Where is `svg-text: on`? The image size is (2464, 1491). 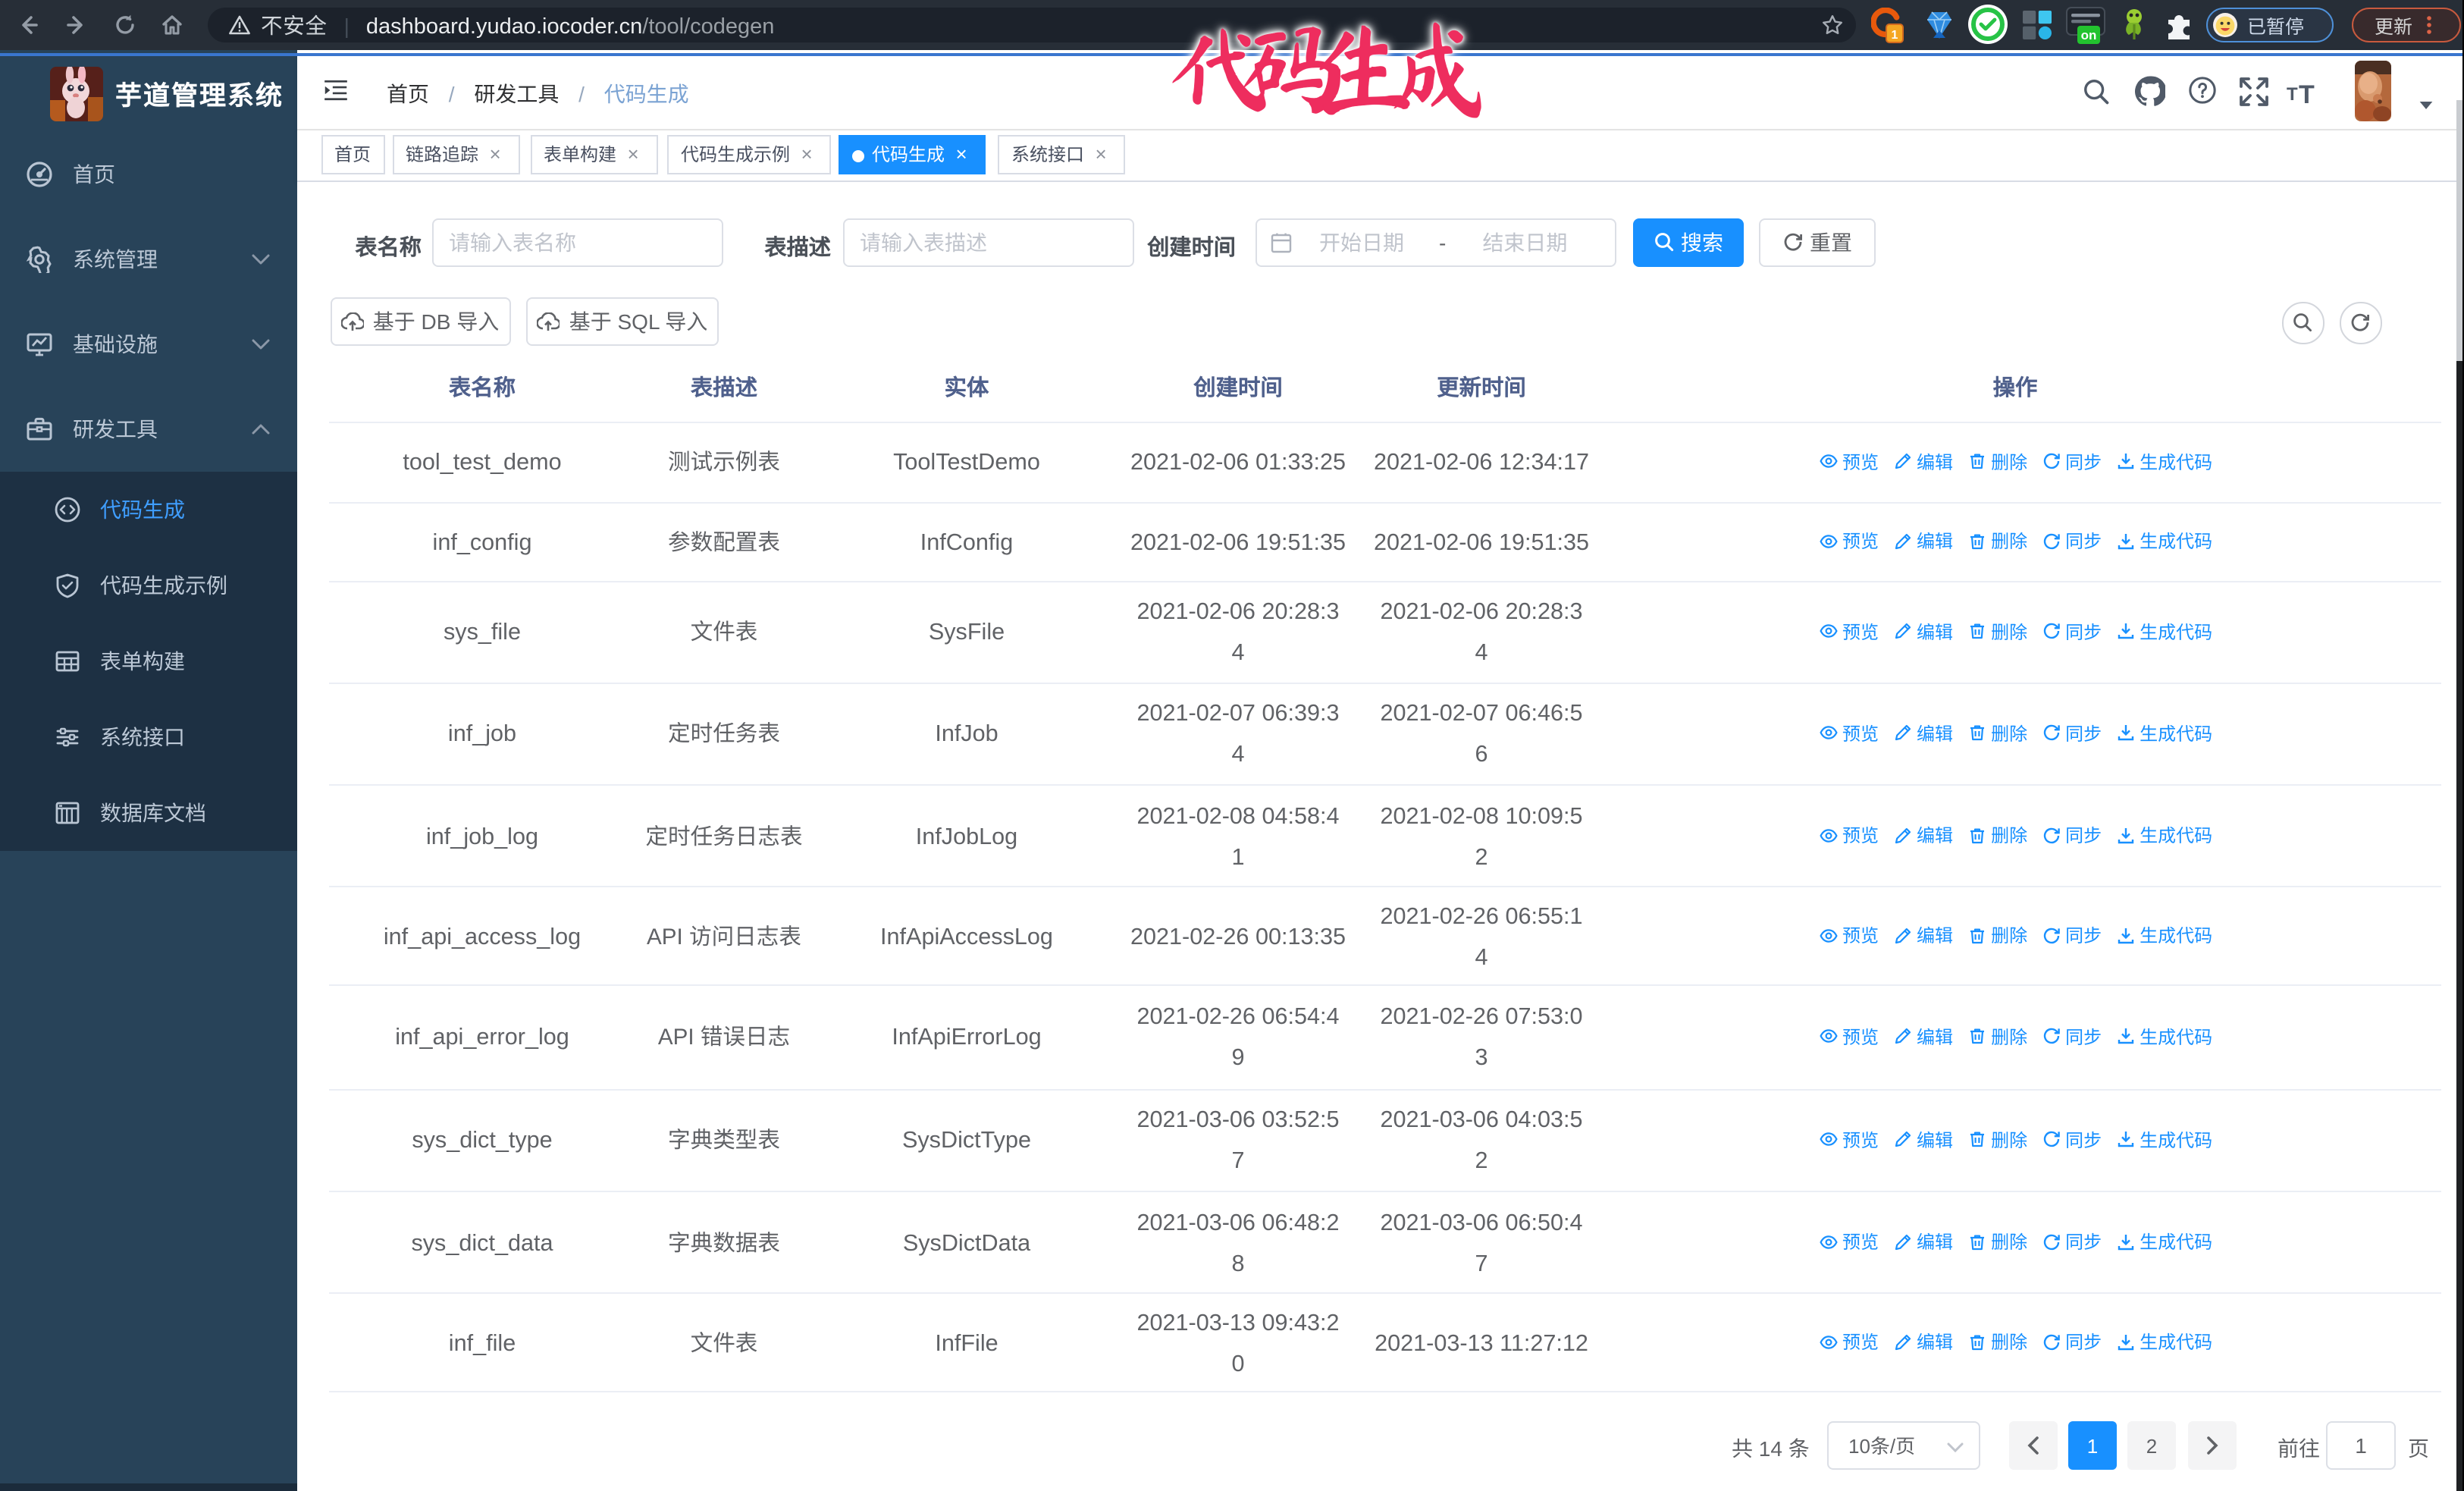 svg-text: on is located at coordinates (2089, 33).